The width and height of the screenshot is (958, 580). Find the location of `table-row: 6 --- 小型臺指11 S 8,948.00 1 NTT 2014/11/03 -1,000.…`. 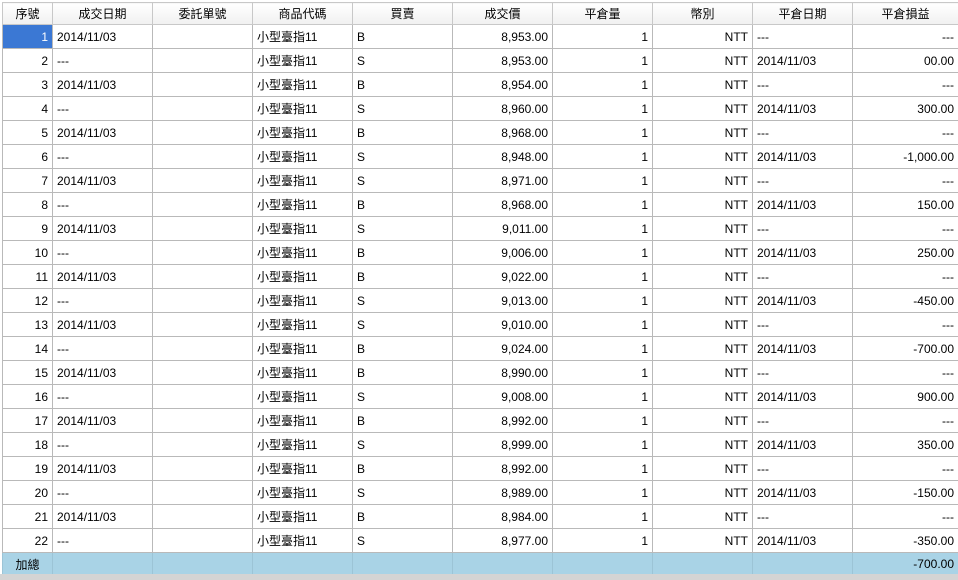

table-row: 6 --- 小型臺指11 S 8,948.00 1 NTT 2014/11/03 -1,000.… is located at coordinates (480, 156).